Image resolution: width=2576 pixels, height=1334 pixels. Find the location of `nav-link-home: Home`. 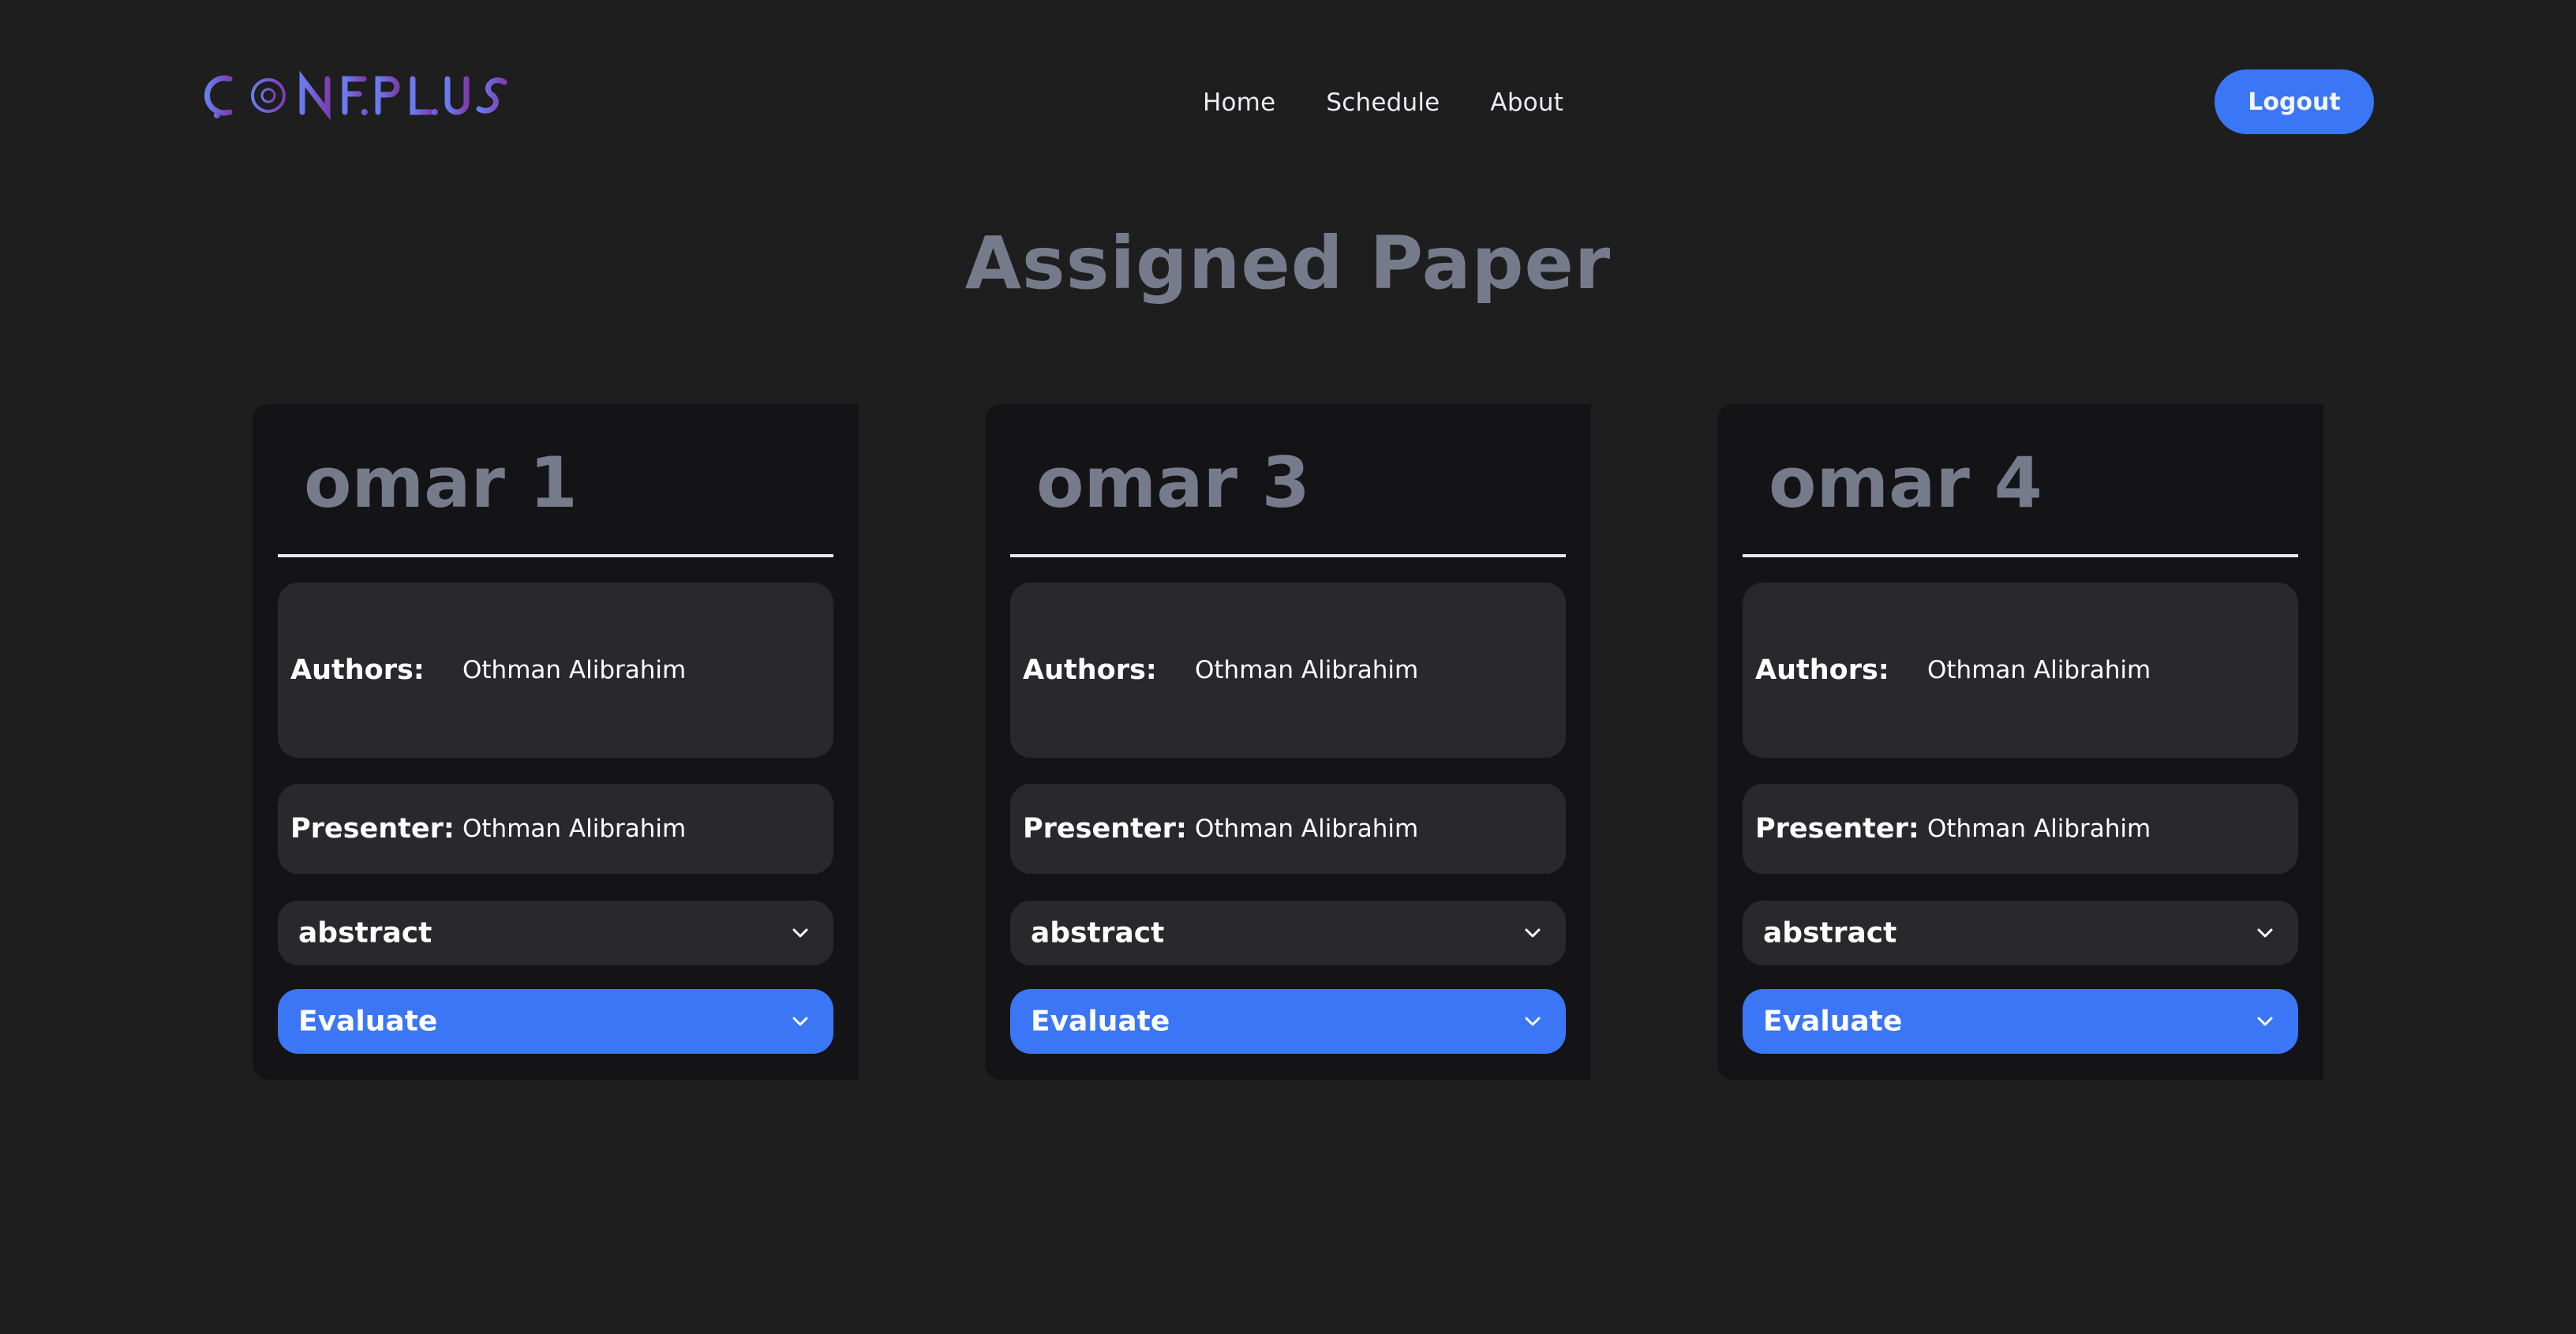

nav-link-home: Home is located at coordinates (1239, 102).